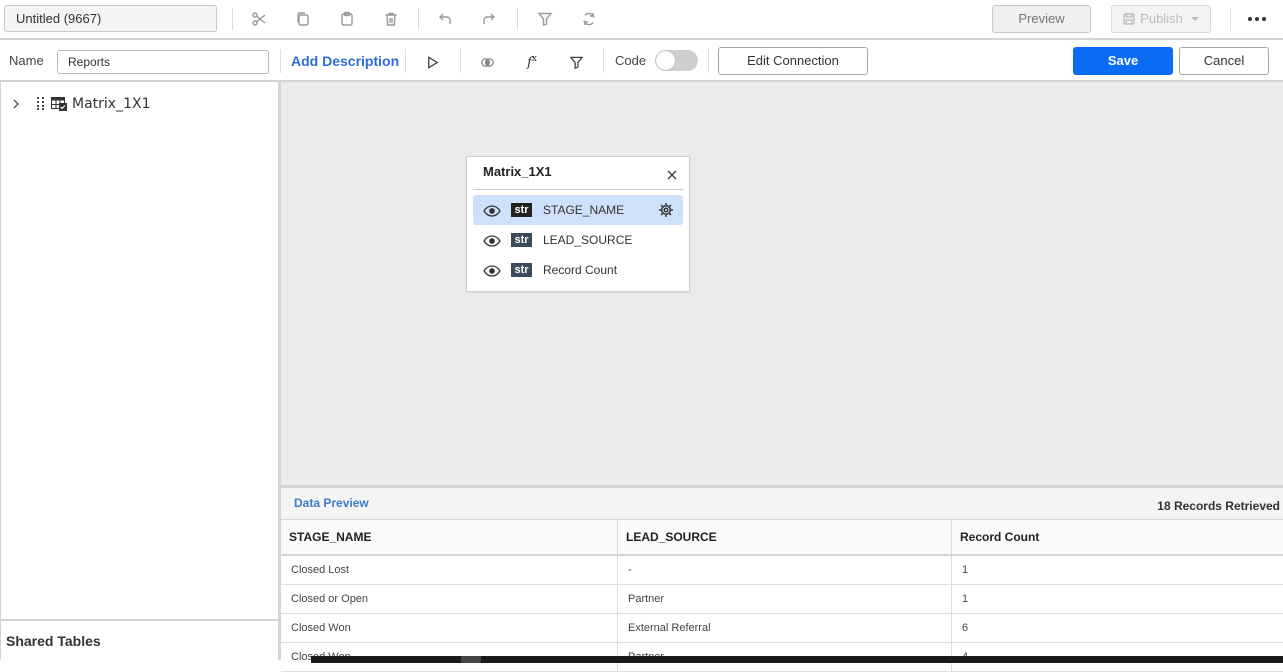 Image resolution: width=1283 pixels, height=672 pixels. I want to click on edit-connection-button: Edit Connection, so click(793, 61).